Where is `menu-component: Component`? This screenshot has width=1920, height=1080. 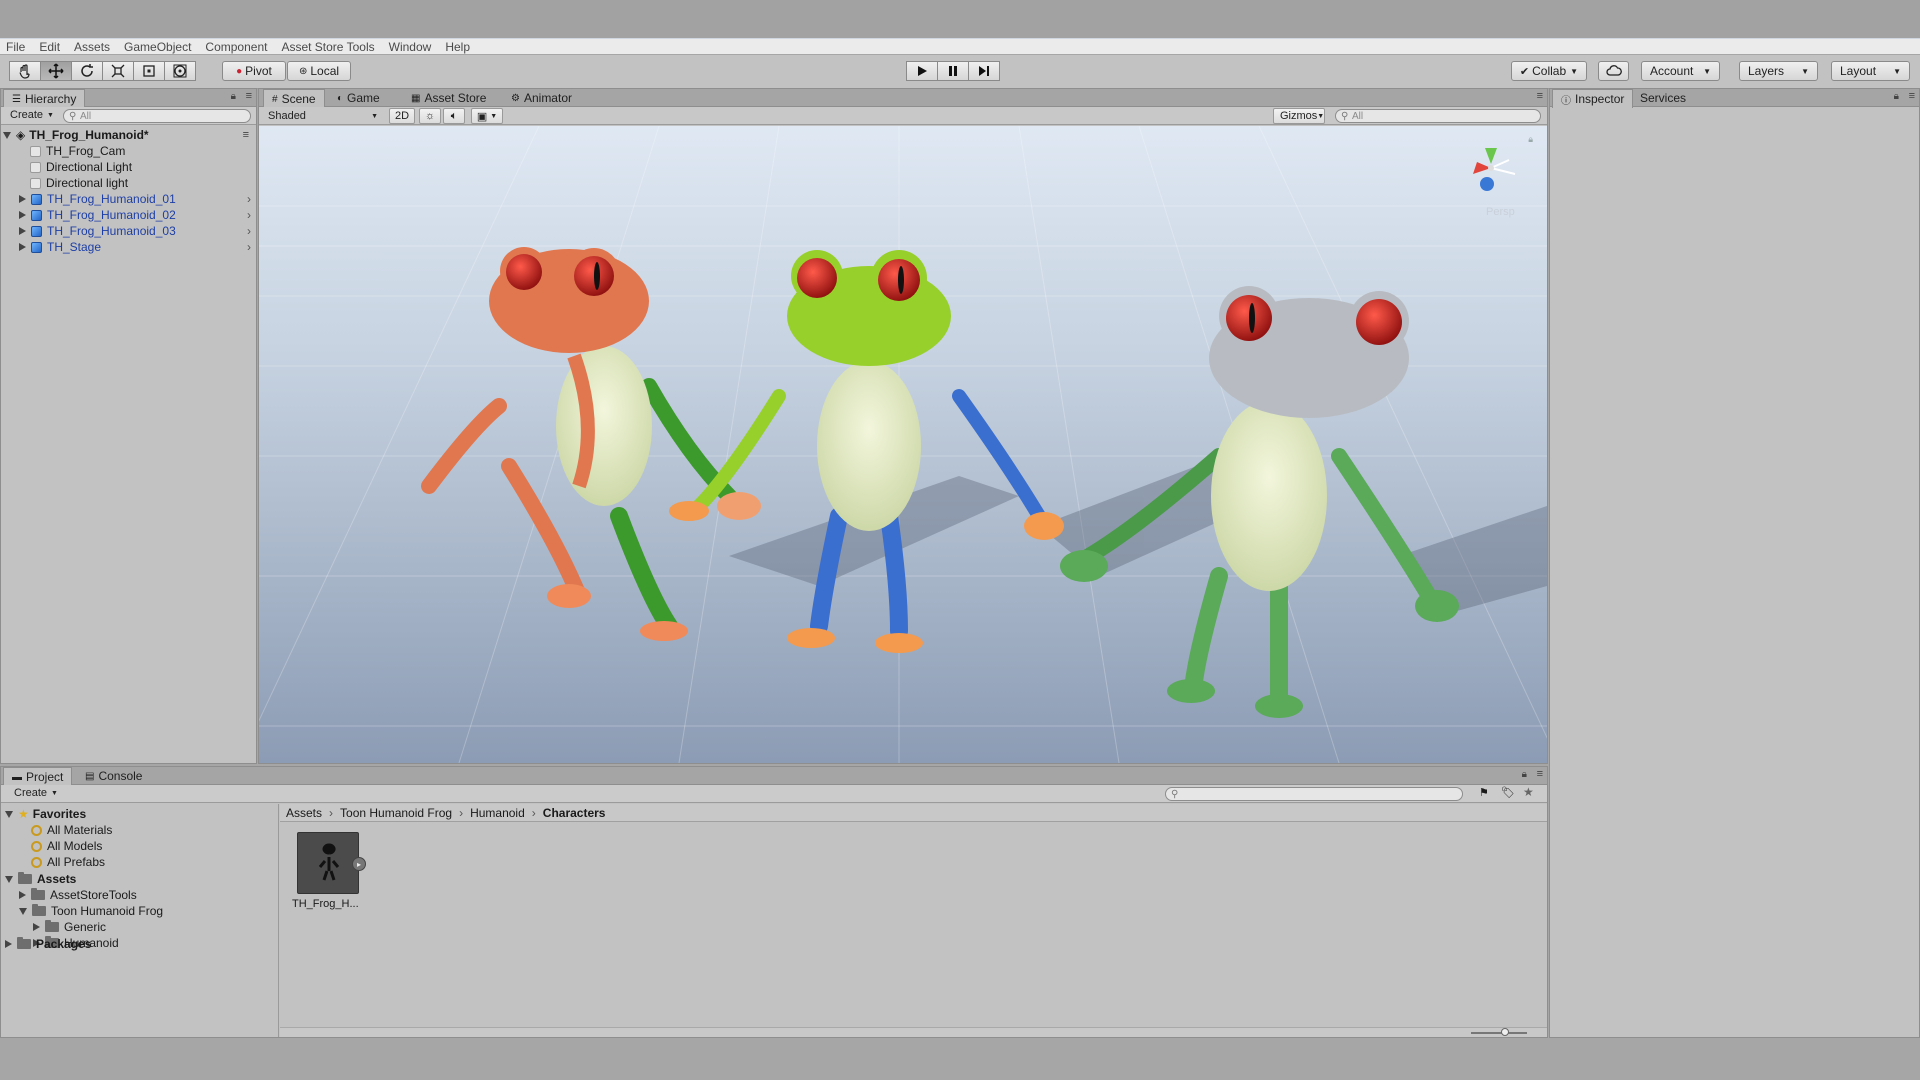
menu-component: Component is located at coordinates (236, 47).